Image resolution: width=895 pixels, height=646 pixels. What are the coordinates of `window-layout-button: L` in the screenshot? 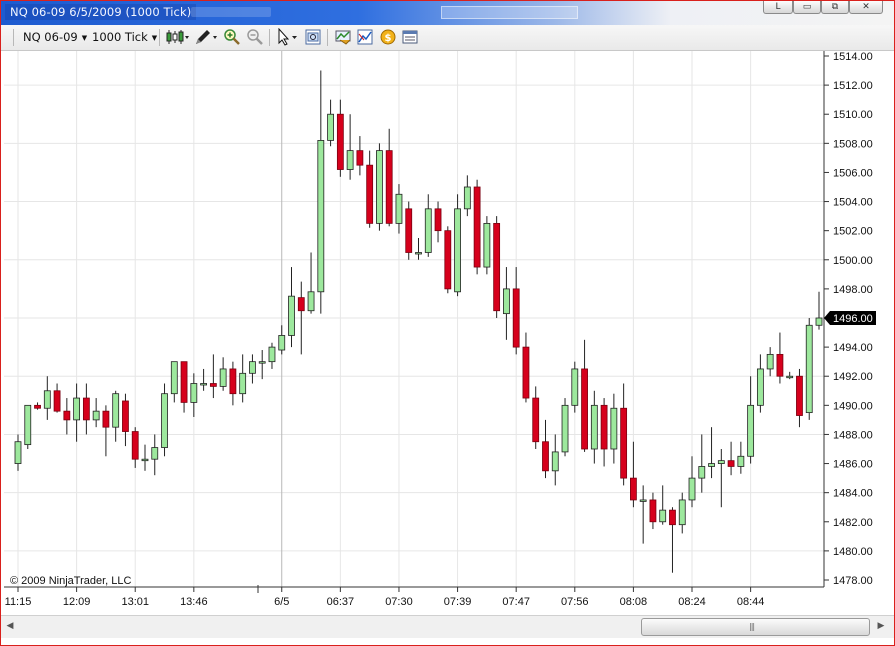 It's located at (778, 7).